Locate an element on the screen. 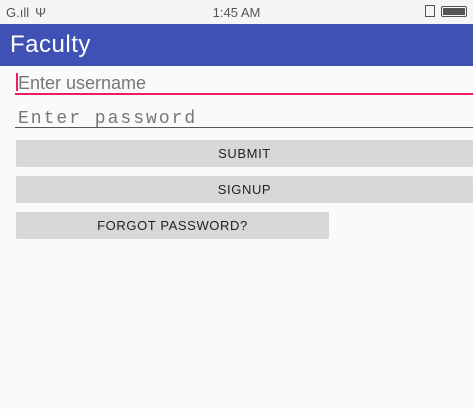 The width and height of the screenshot is (473, 409). forgot-password-button: FORGOT PASSWORD? is located at coordinates (172, 225).